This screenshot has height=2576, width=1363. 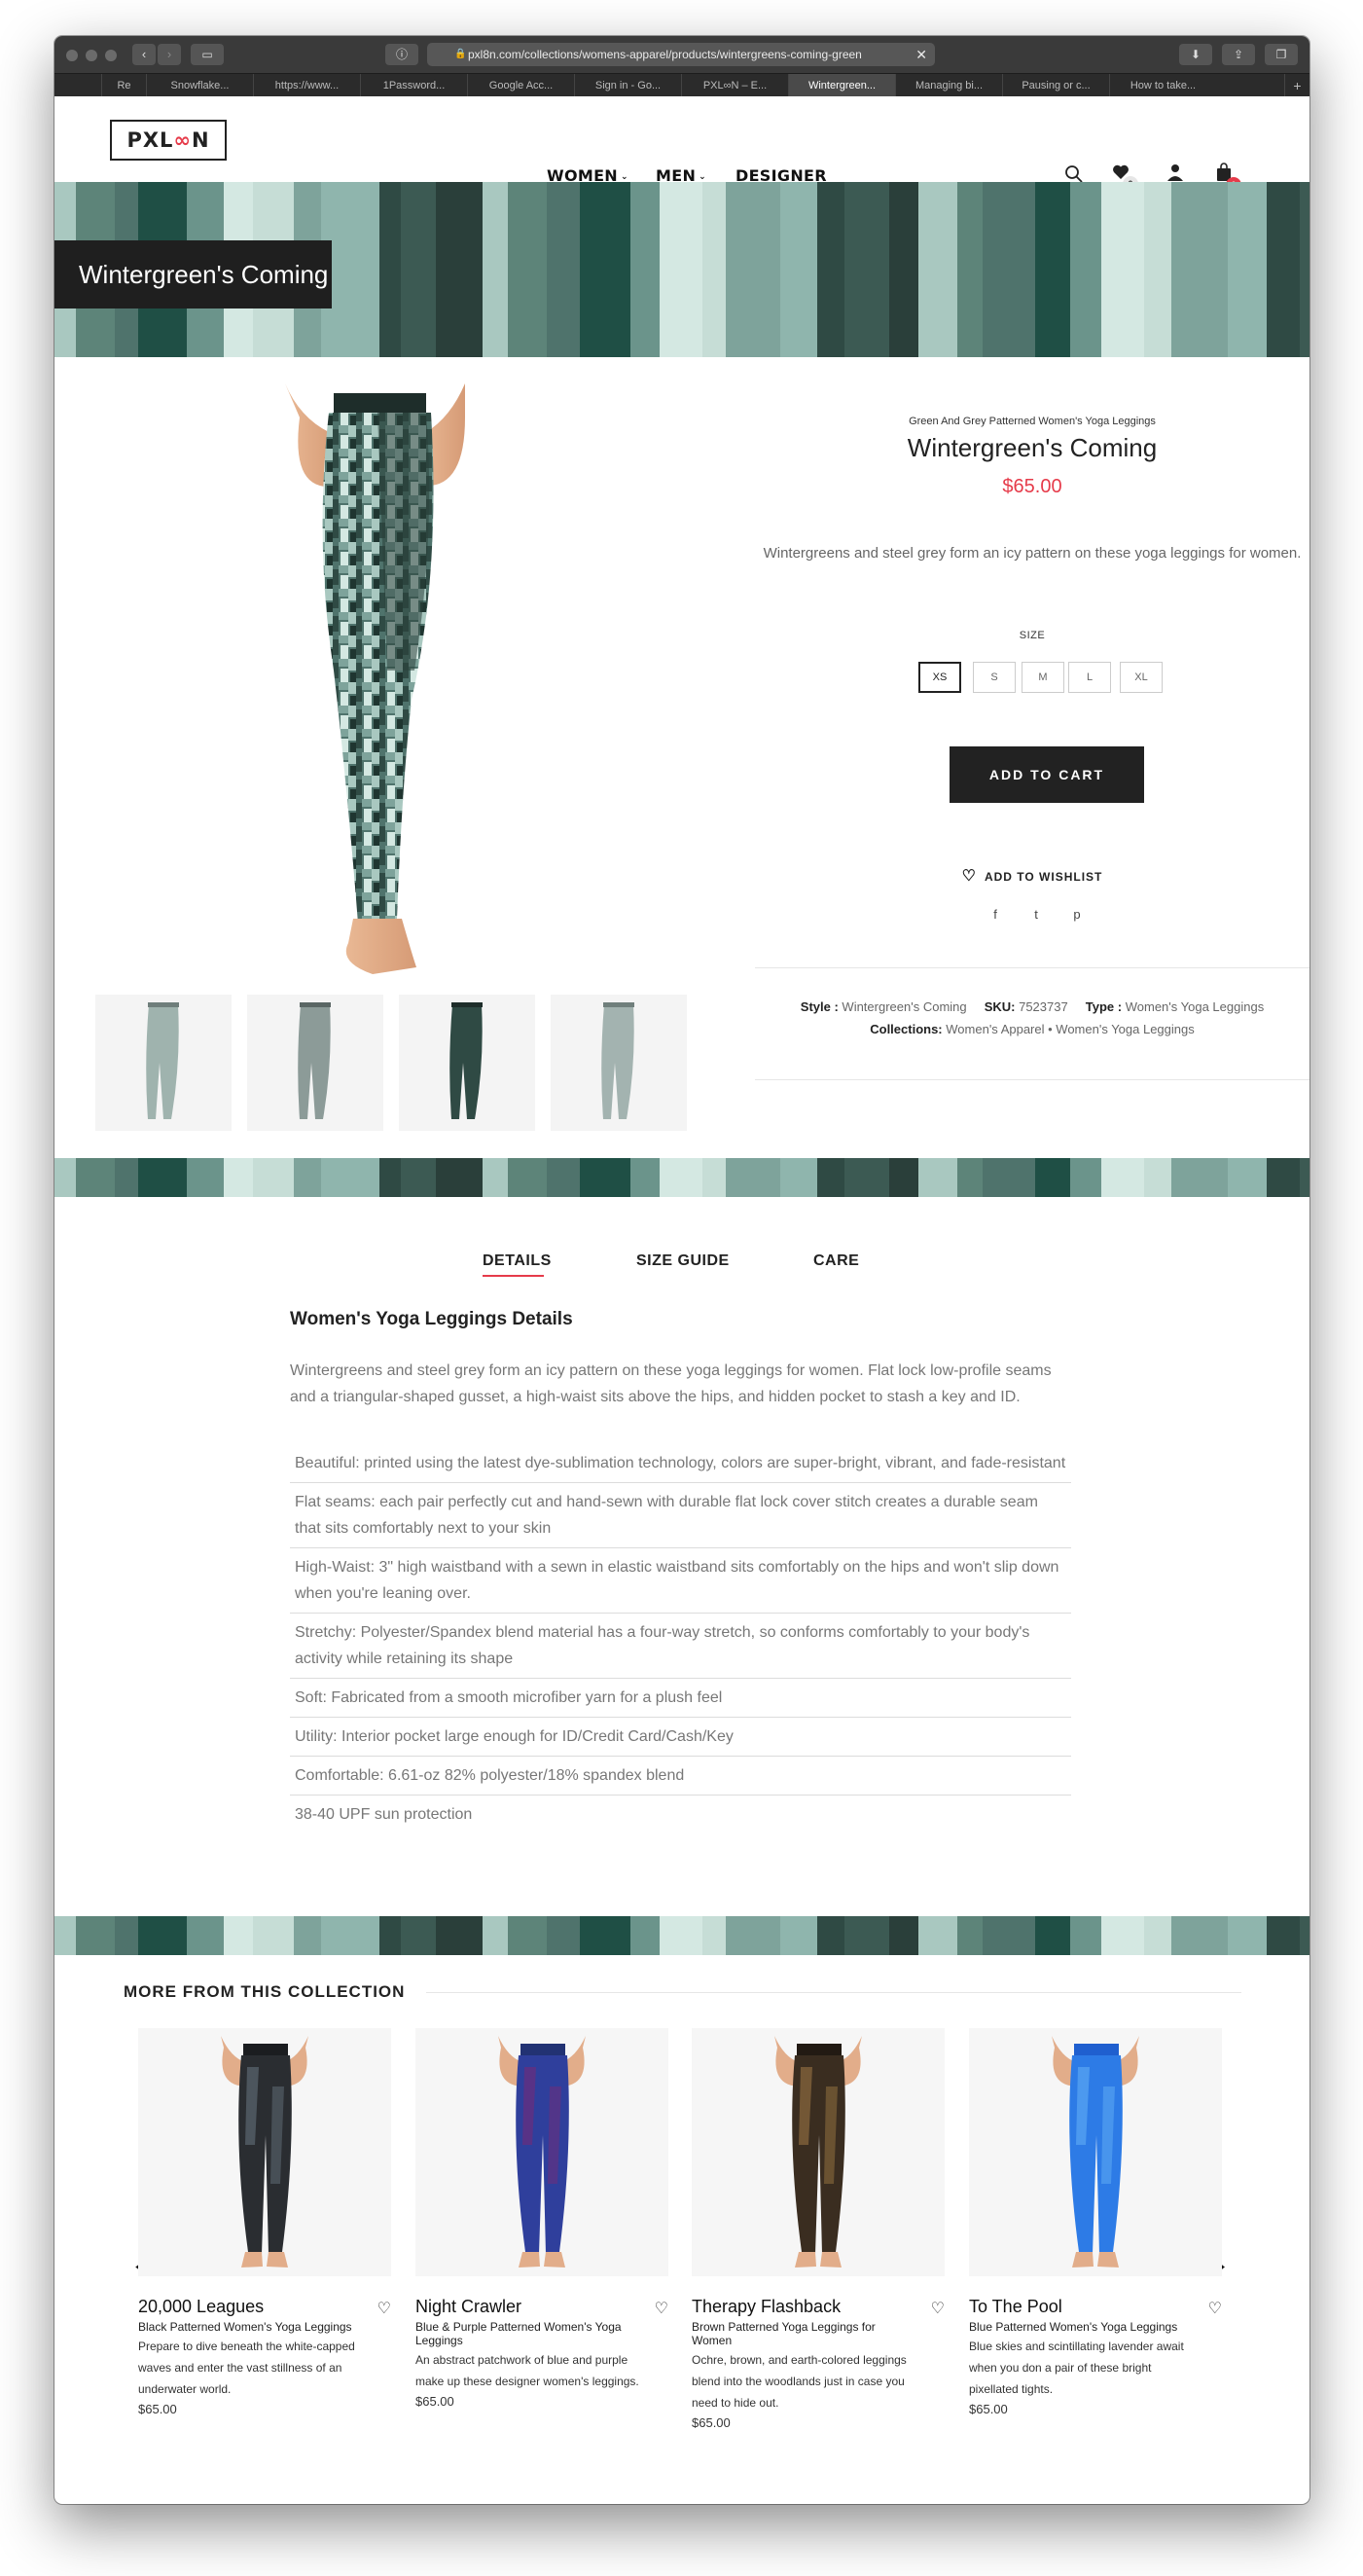 What do you see at coordinates (1016, 2307) in the screenshot?
I see `related-product-name: To The Pool` at bounding box center [1016, 2307].